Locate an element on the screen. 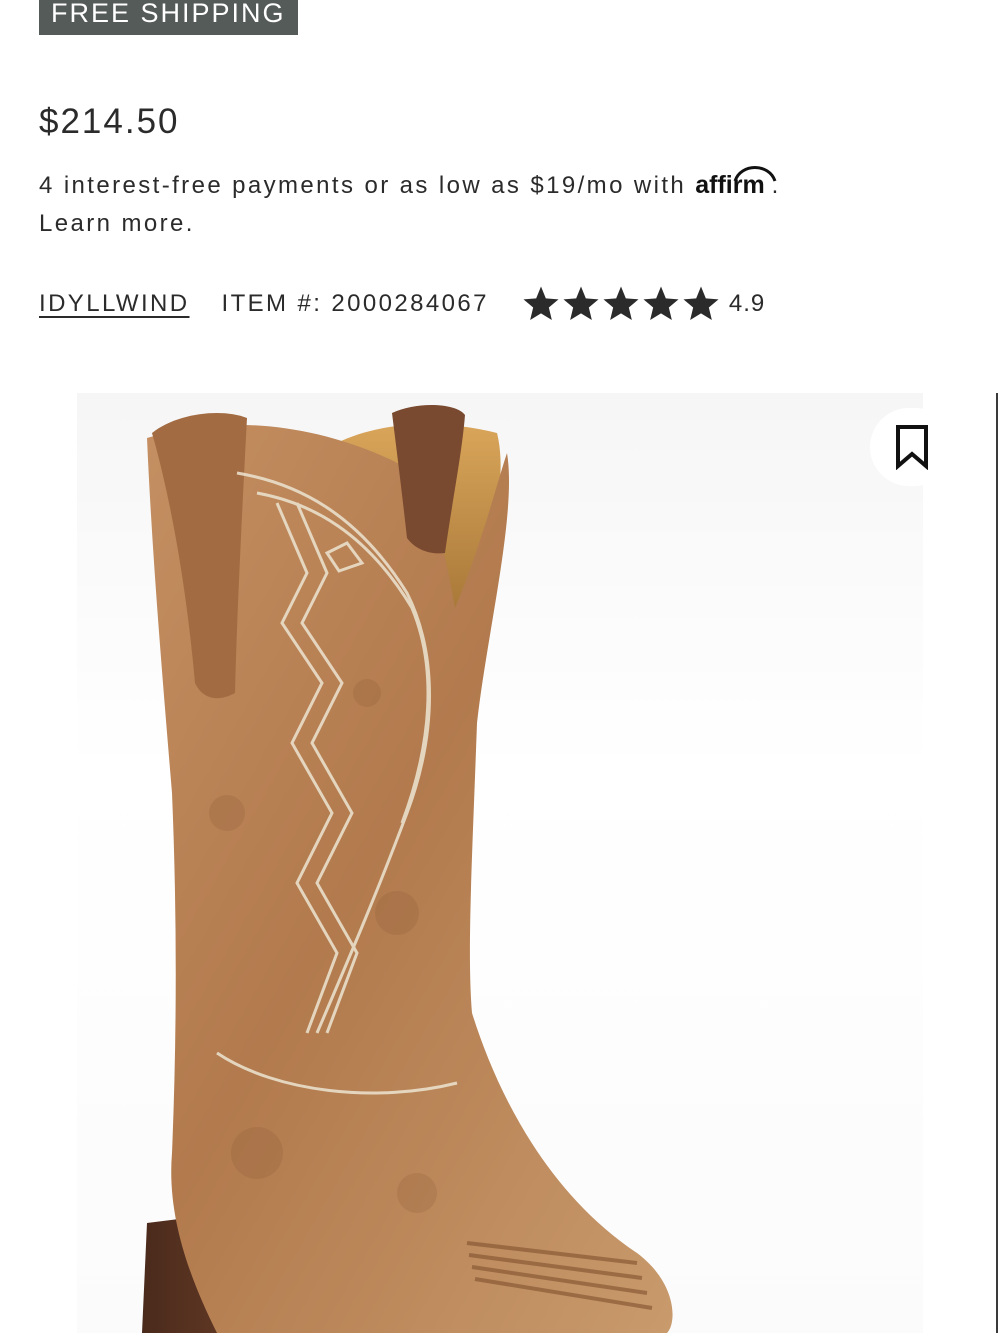 Image resolution: width=1000 pixels, height=1333 pixels. brand-link: IDYLLWIND is located at coordinates (114, 304).